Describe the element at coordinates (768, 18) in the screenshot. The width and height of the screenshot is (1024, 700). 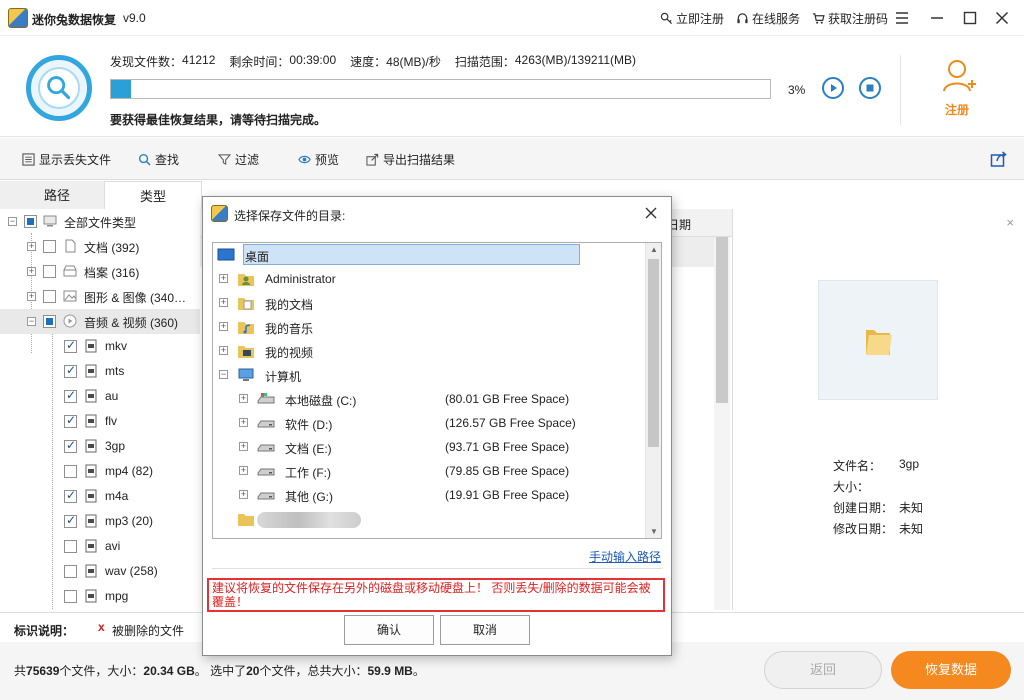
I see `online-service-link: 在线服务` at that location.